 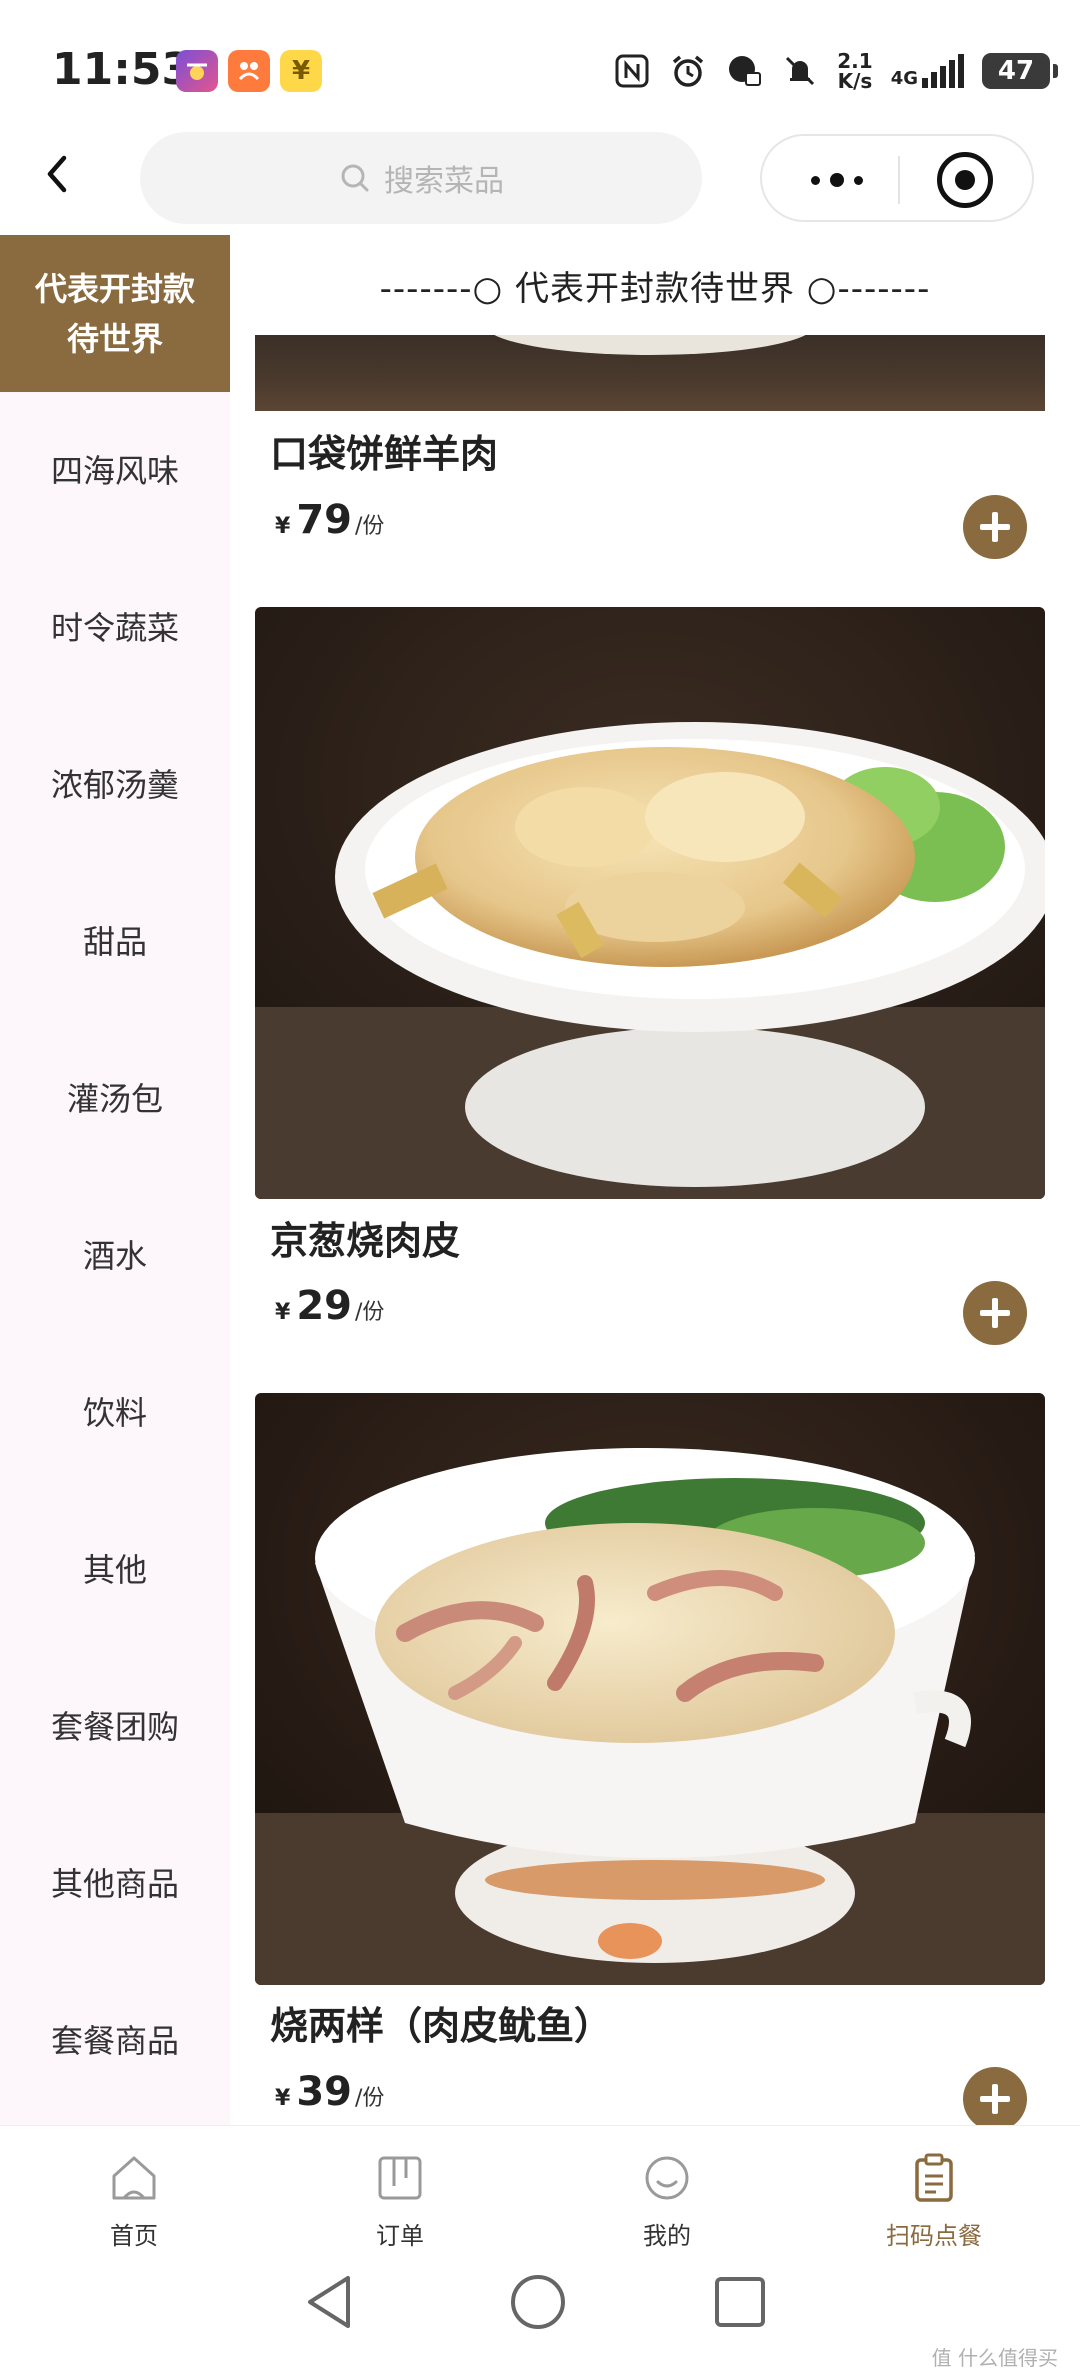 I want to click on category-item: 套餐团购, so click(x=115, y=1726).